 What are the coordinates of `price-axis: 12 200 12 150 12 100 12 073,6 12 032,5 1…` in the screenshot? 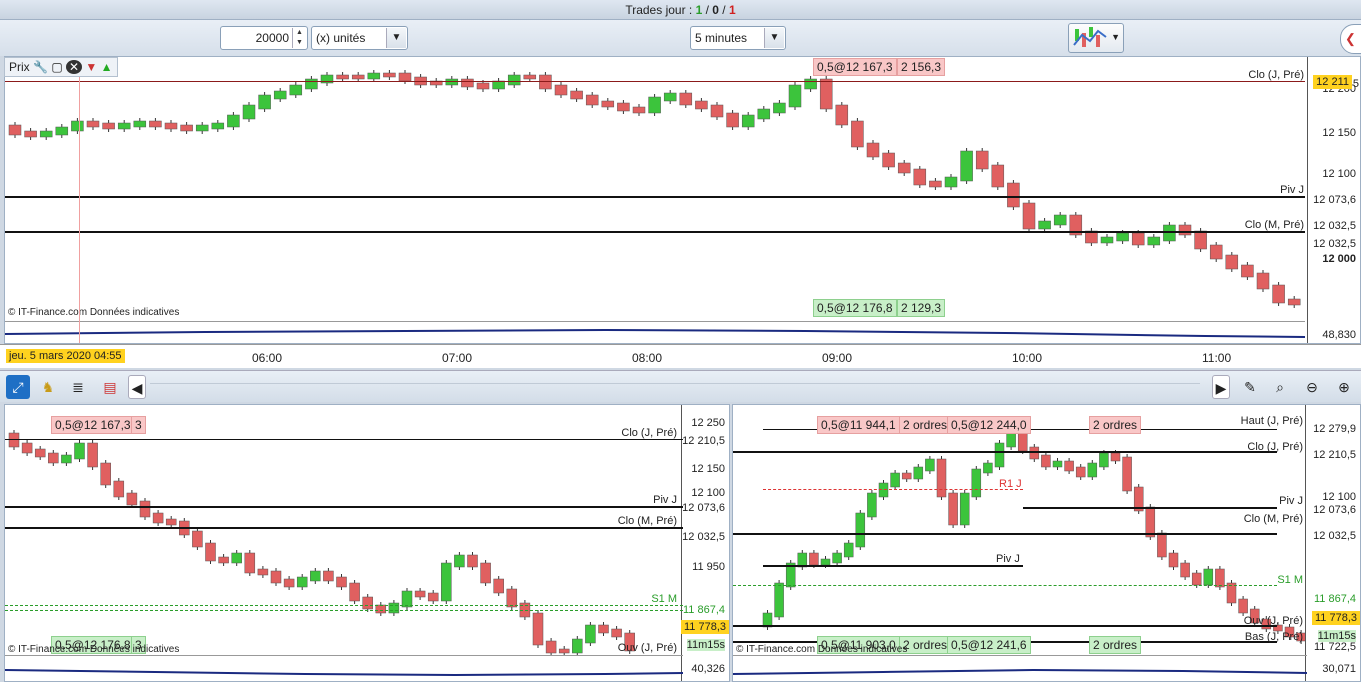 It's located at (1333, 200).